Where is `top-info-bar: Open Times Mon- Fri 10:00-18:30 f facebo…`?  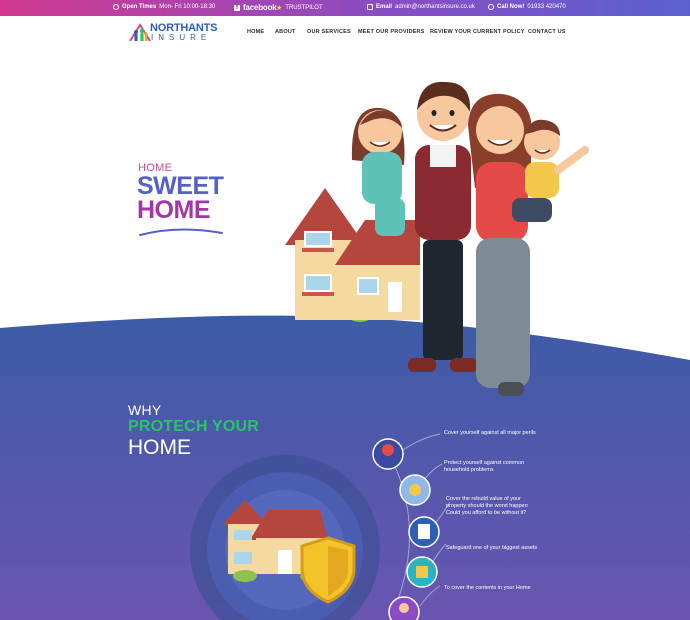 top-info-bar: Open Times Mon- Fri 10:00-18:30 f facebo… is located at coordinates (345, 8).